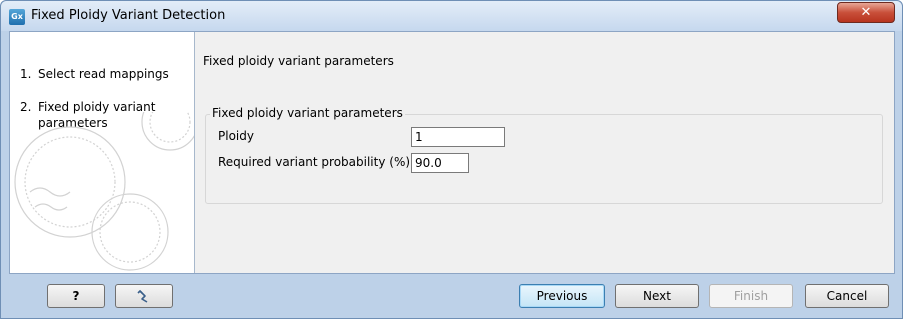 Image resolution: width=904 pixels, height=320 pixels. I want to click on ploidy-input: 1, so click(458, 137).